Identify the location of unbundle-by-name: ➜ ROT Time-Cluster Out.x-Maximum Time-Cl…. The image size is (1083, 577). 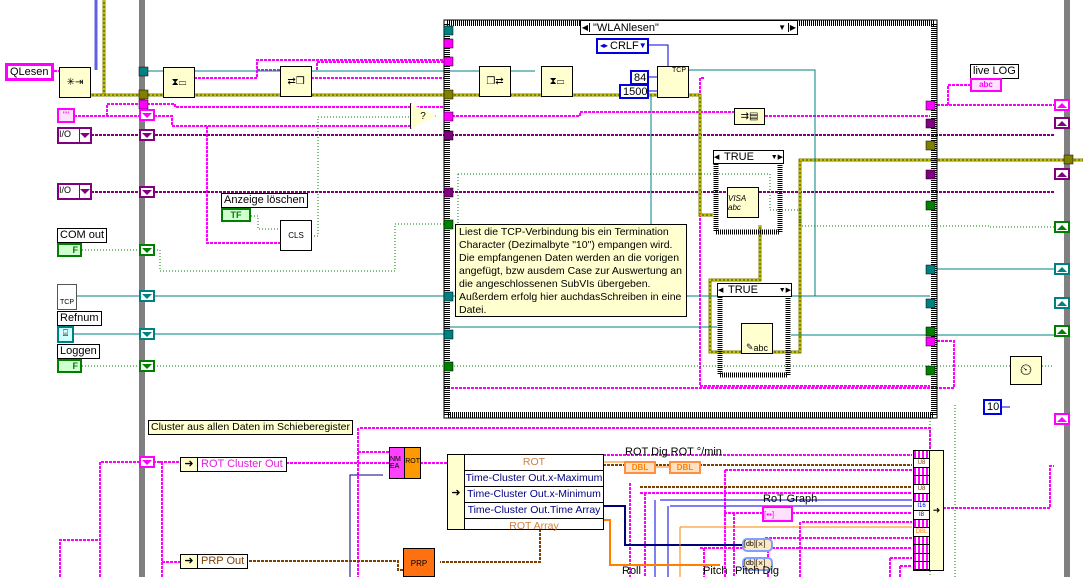
(525, 493).